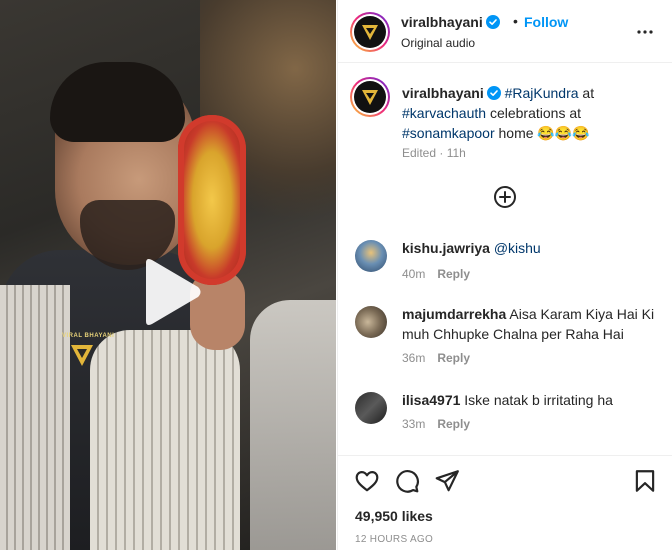 This screenshot has width=672, height=550. I want to click on comment-text: kishu.jawriya @kishu, so click(532, 248).